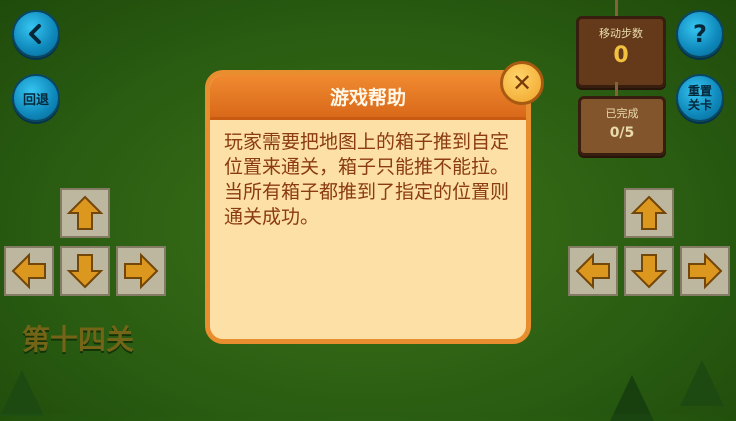  I want to click on dialog-title: 游戏帮助, so click(368, 97).